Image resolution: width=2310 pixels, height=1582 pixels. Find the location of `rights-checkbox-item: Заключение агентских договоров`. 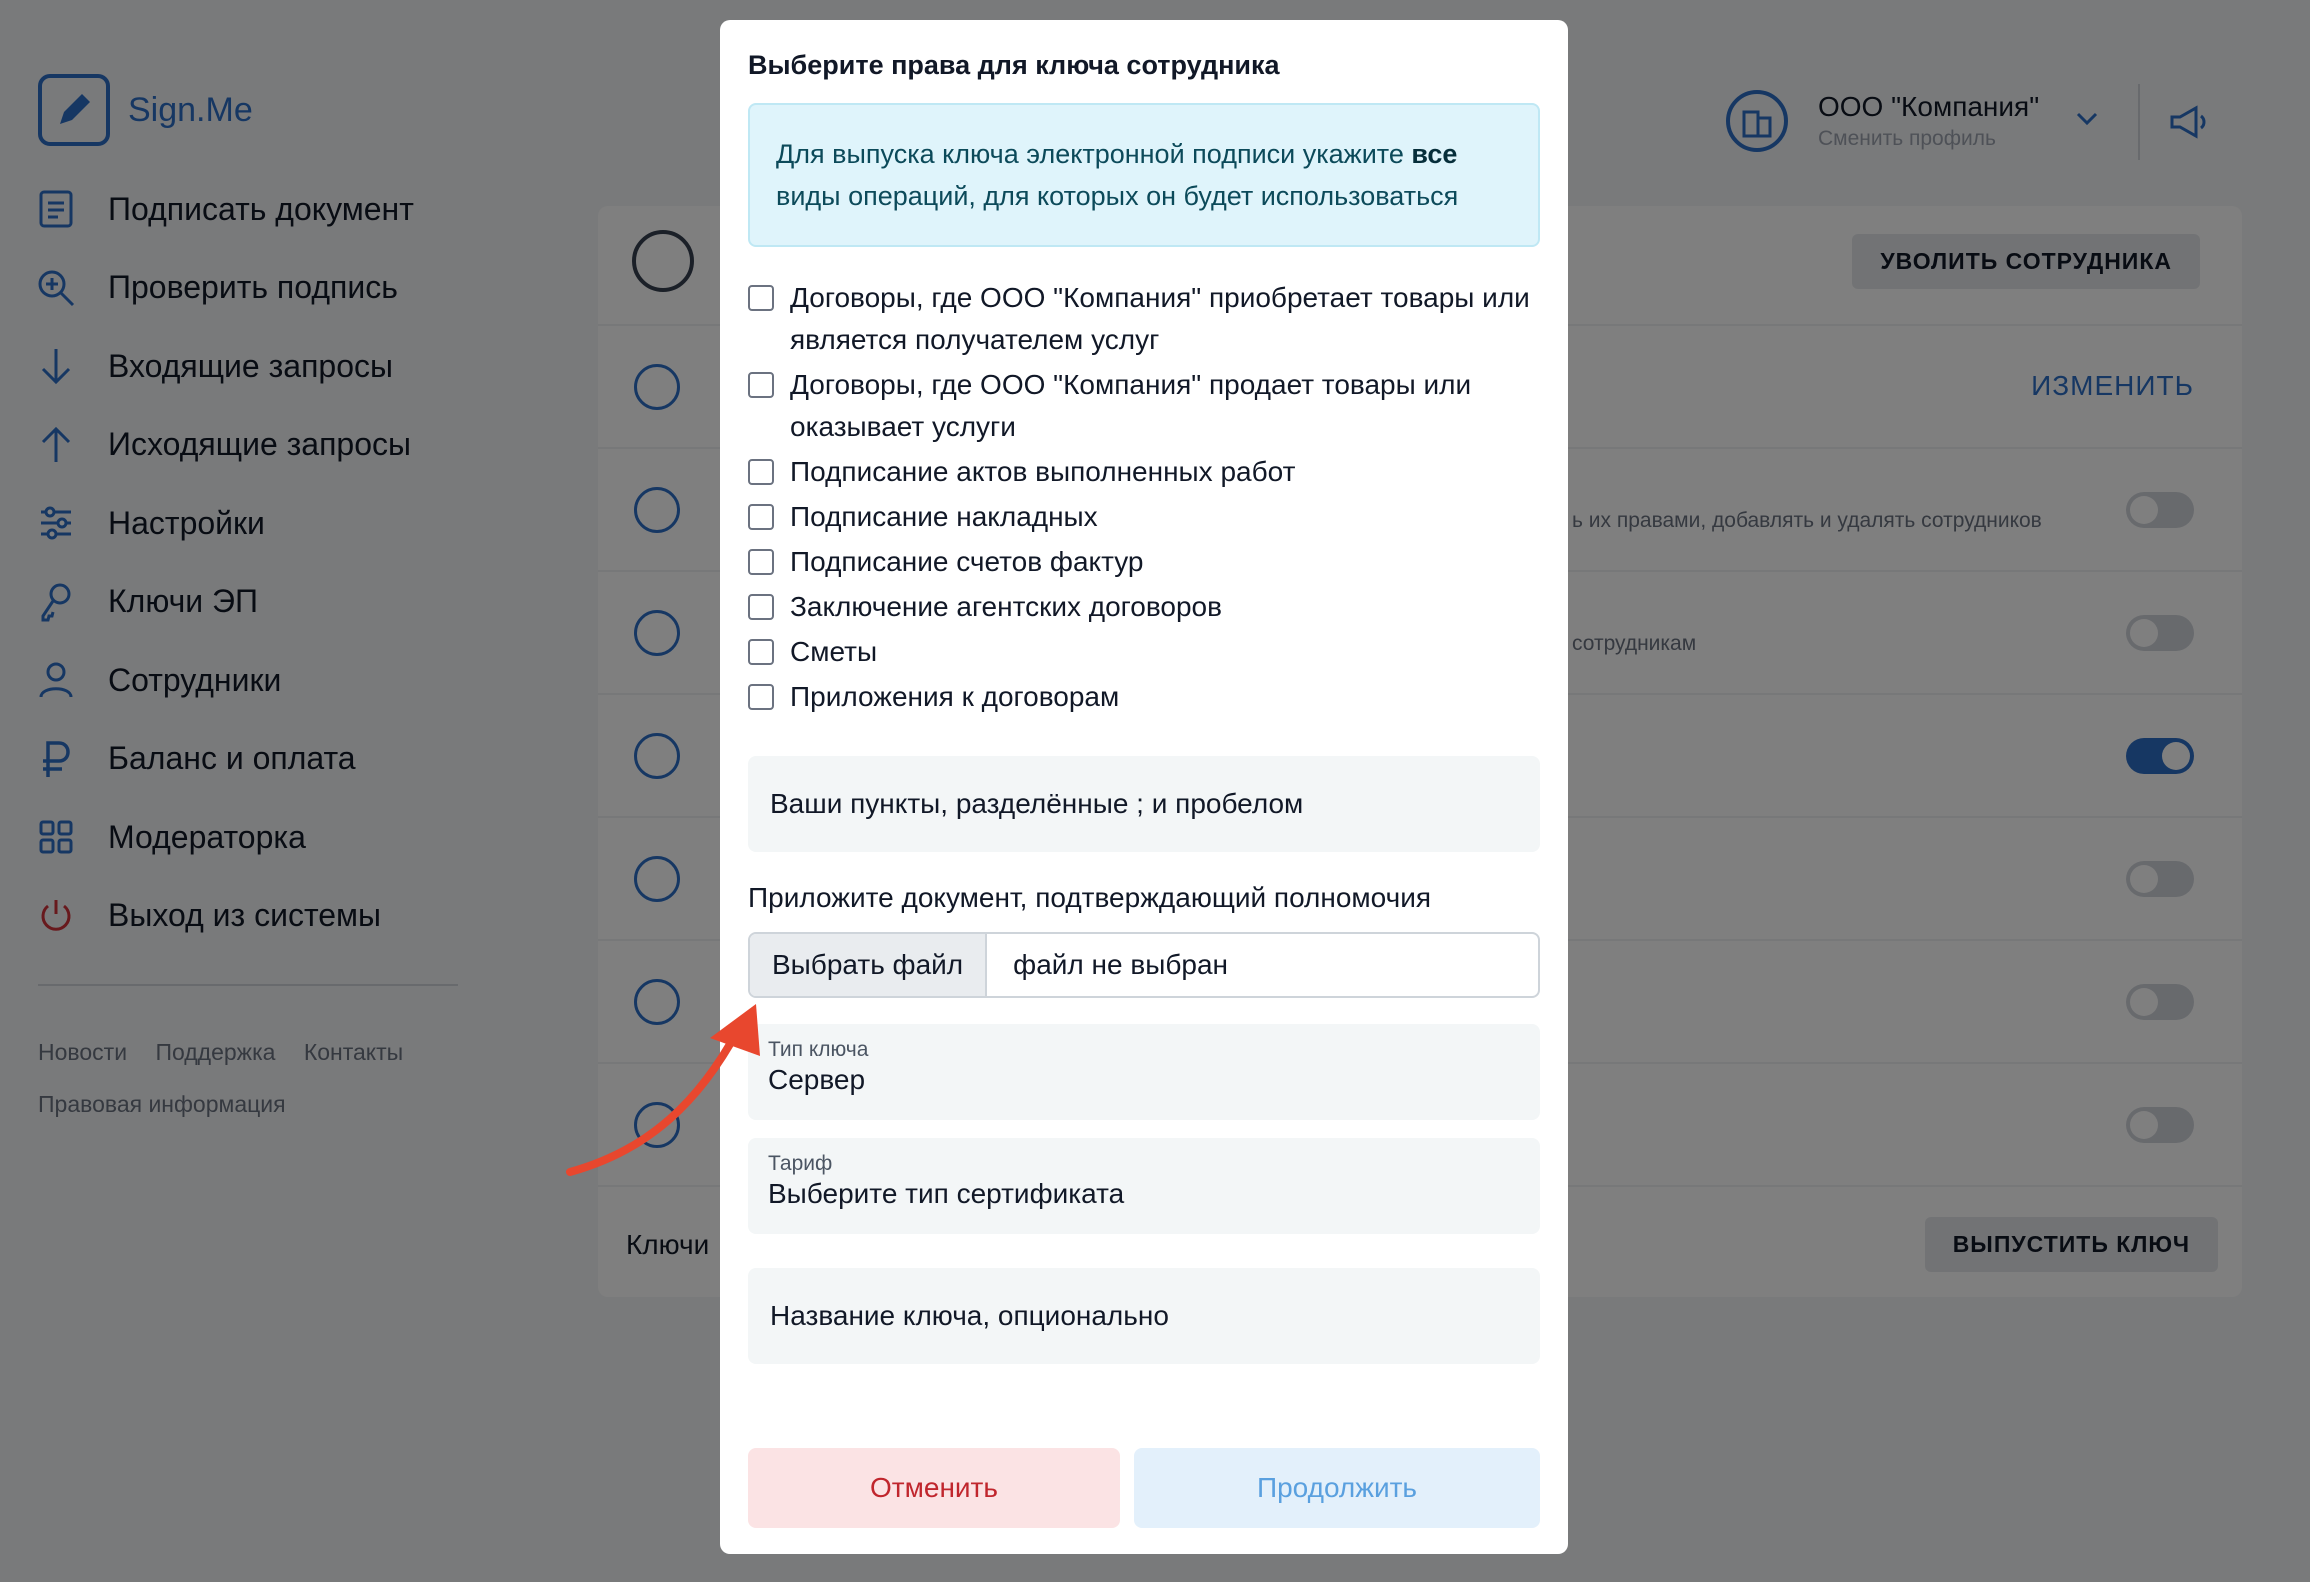

rights-checkbox-item: Заключение агентских договоров is located at coordinates (1144, 607).